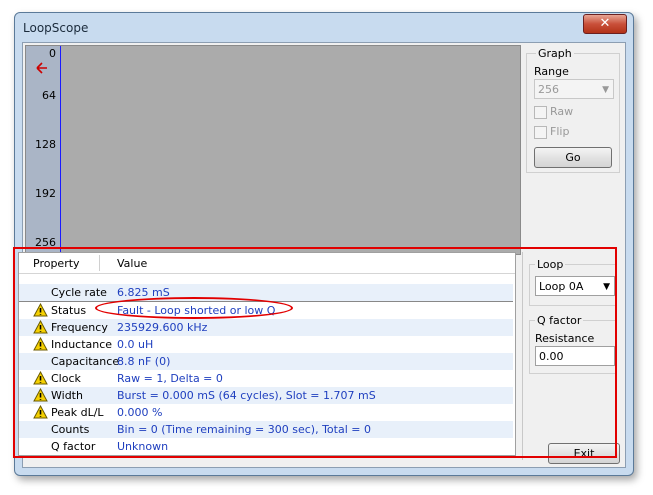  What do you see at coordinates (574, 89) in the screenshot?
I see `range-select: 256 ▼` at bounding box center [574, 89].